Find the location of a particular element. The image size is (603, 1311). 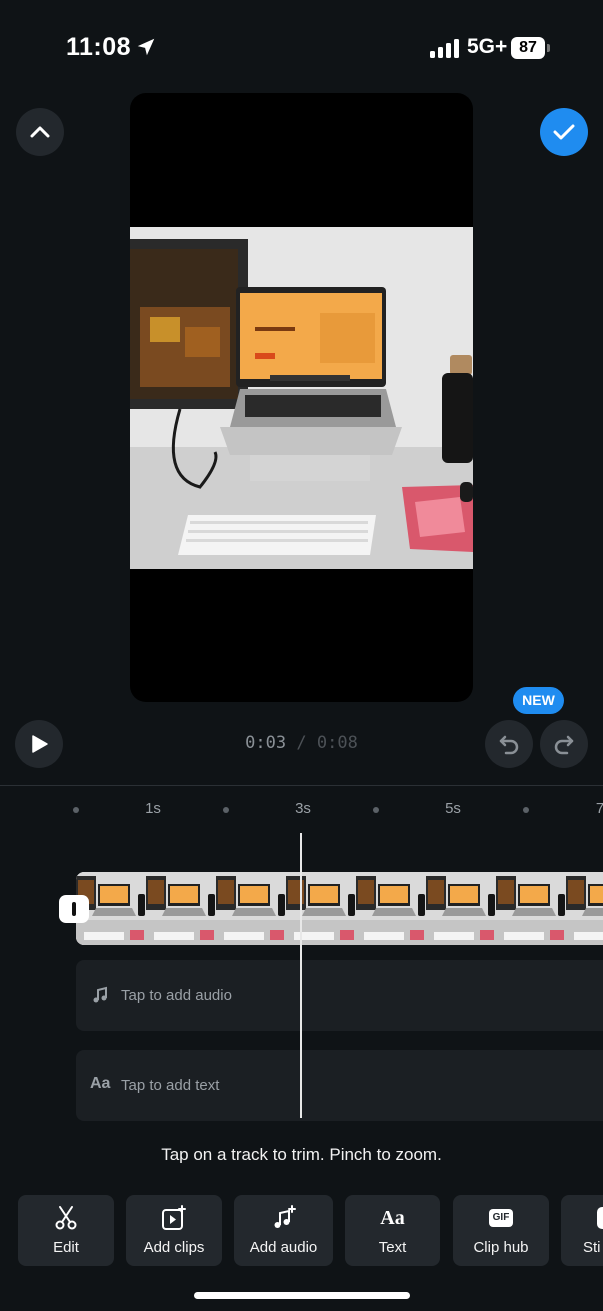

add-clip-icon is located at coordinates (174, 1217).